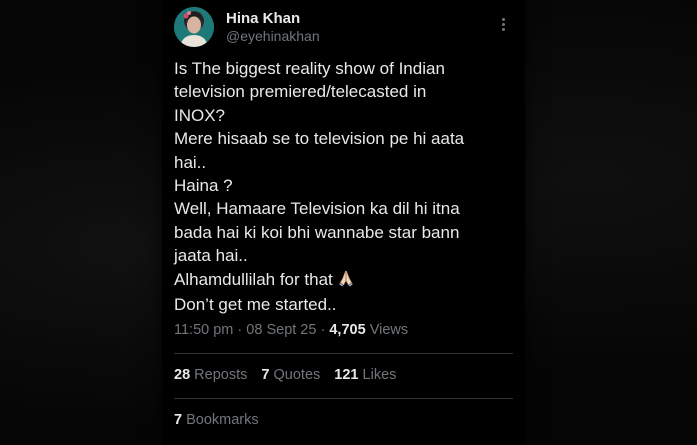  Describe the element at coordinates (309, 68) in the screenshot. I see `tweet-text-line: Is The biggest reality show of Indian` at that location.